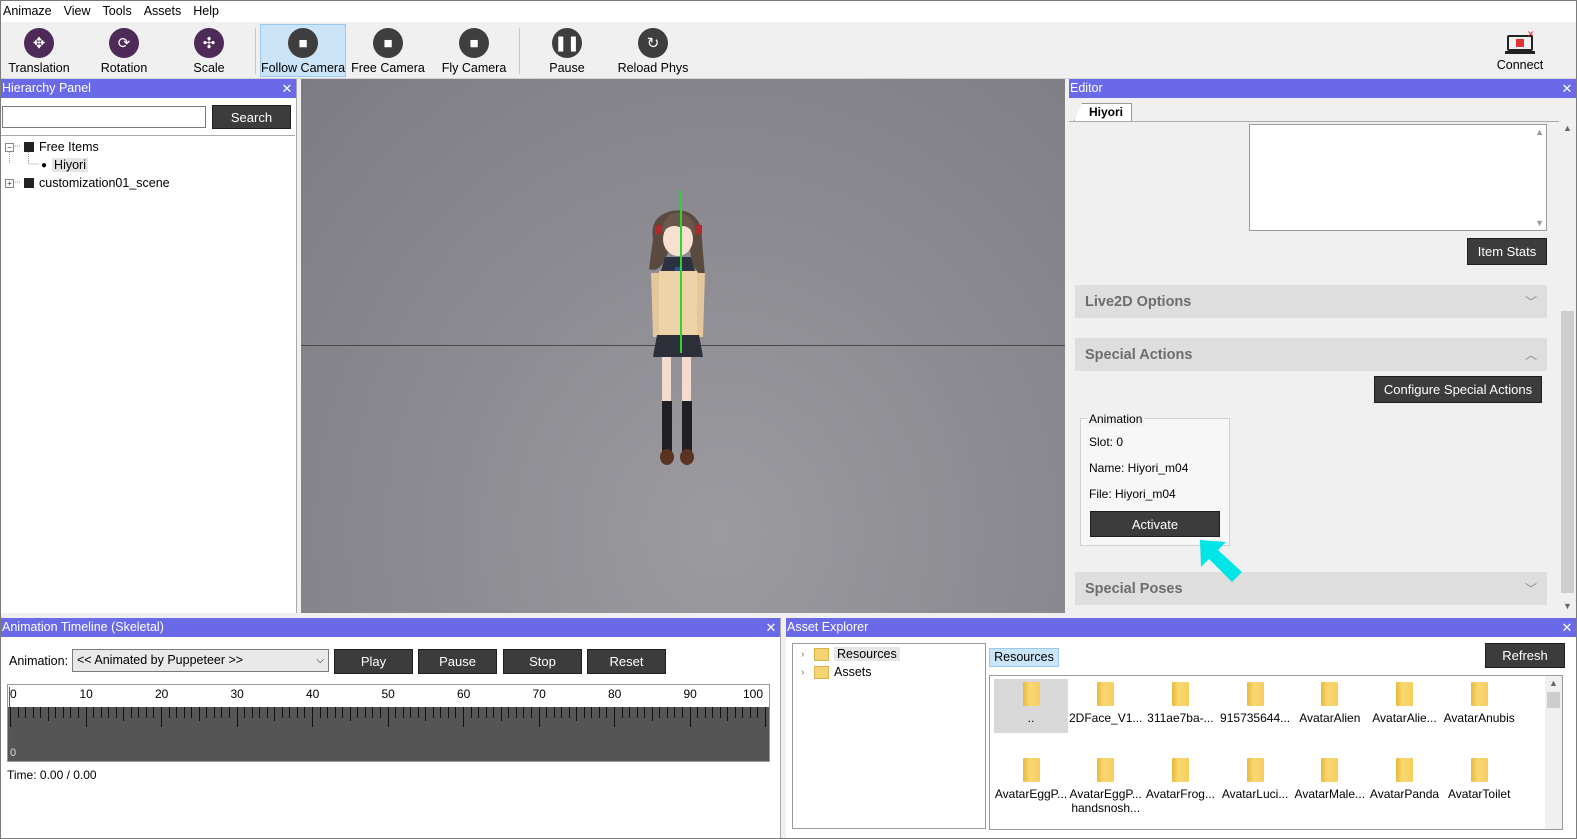 The image size is (1577, 839). Describe the element at coordinates (313, 694) in the screenshot. I see `timeline-tick-label: 40` at that location.